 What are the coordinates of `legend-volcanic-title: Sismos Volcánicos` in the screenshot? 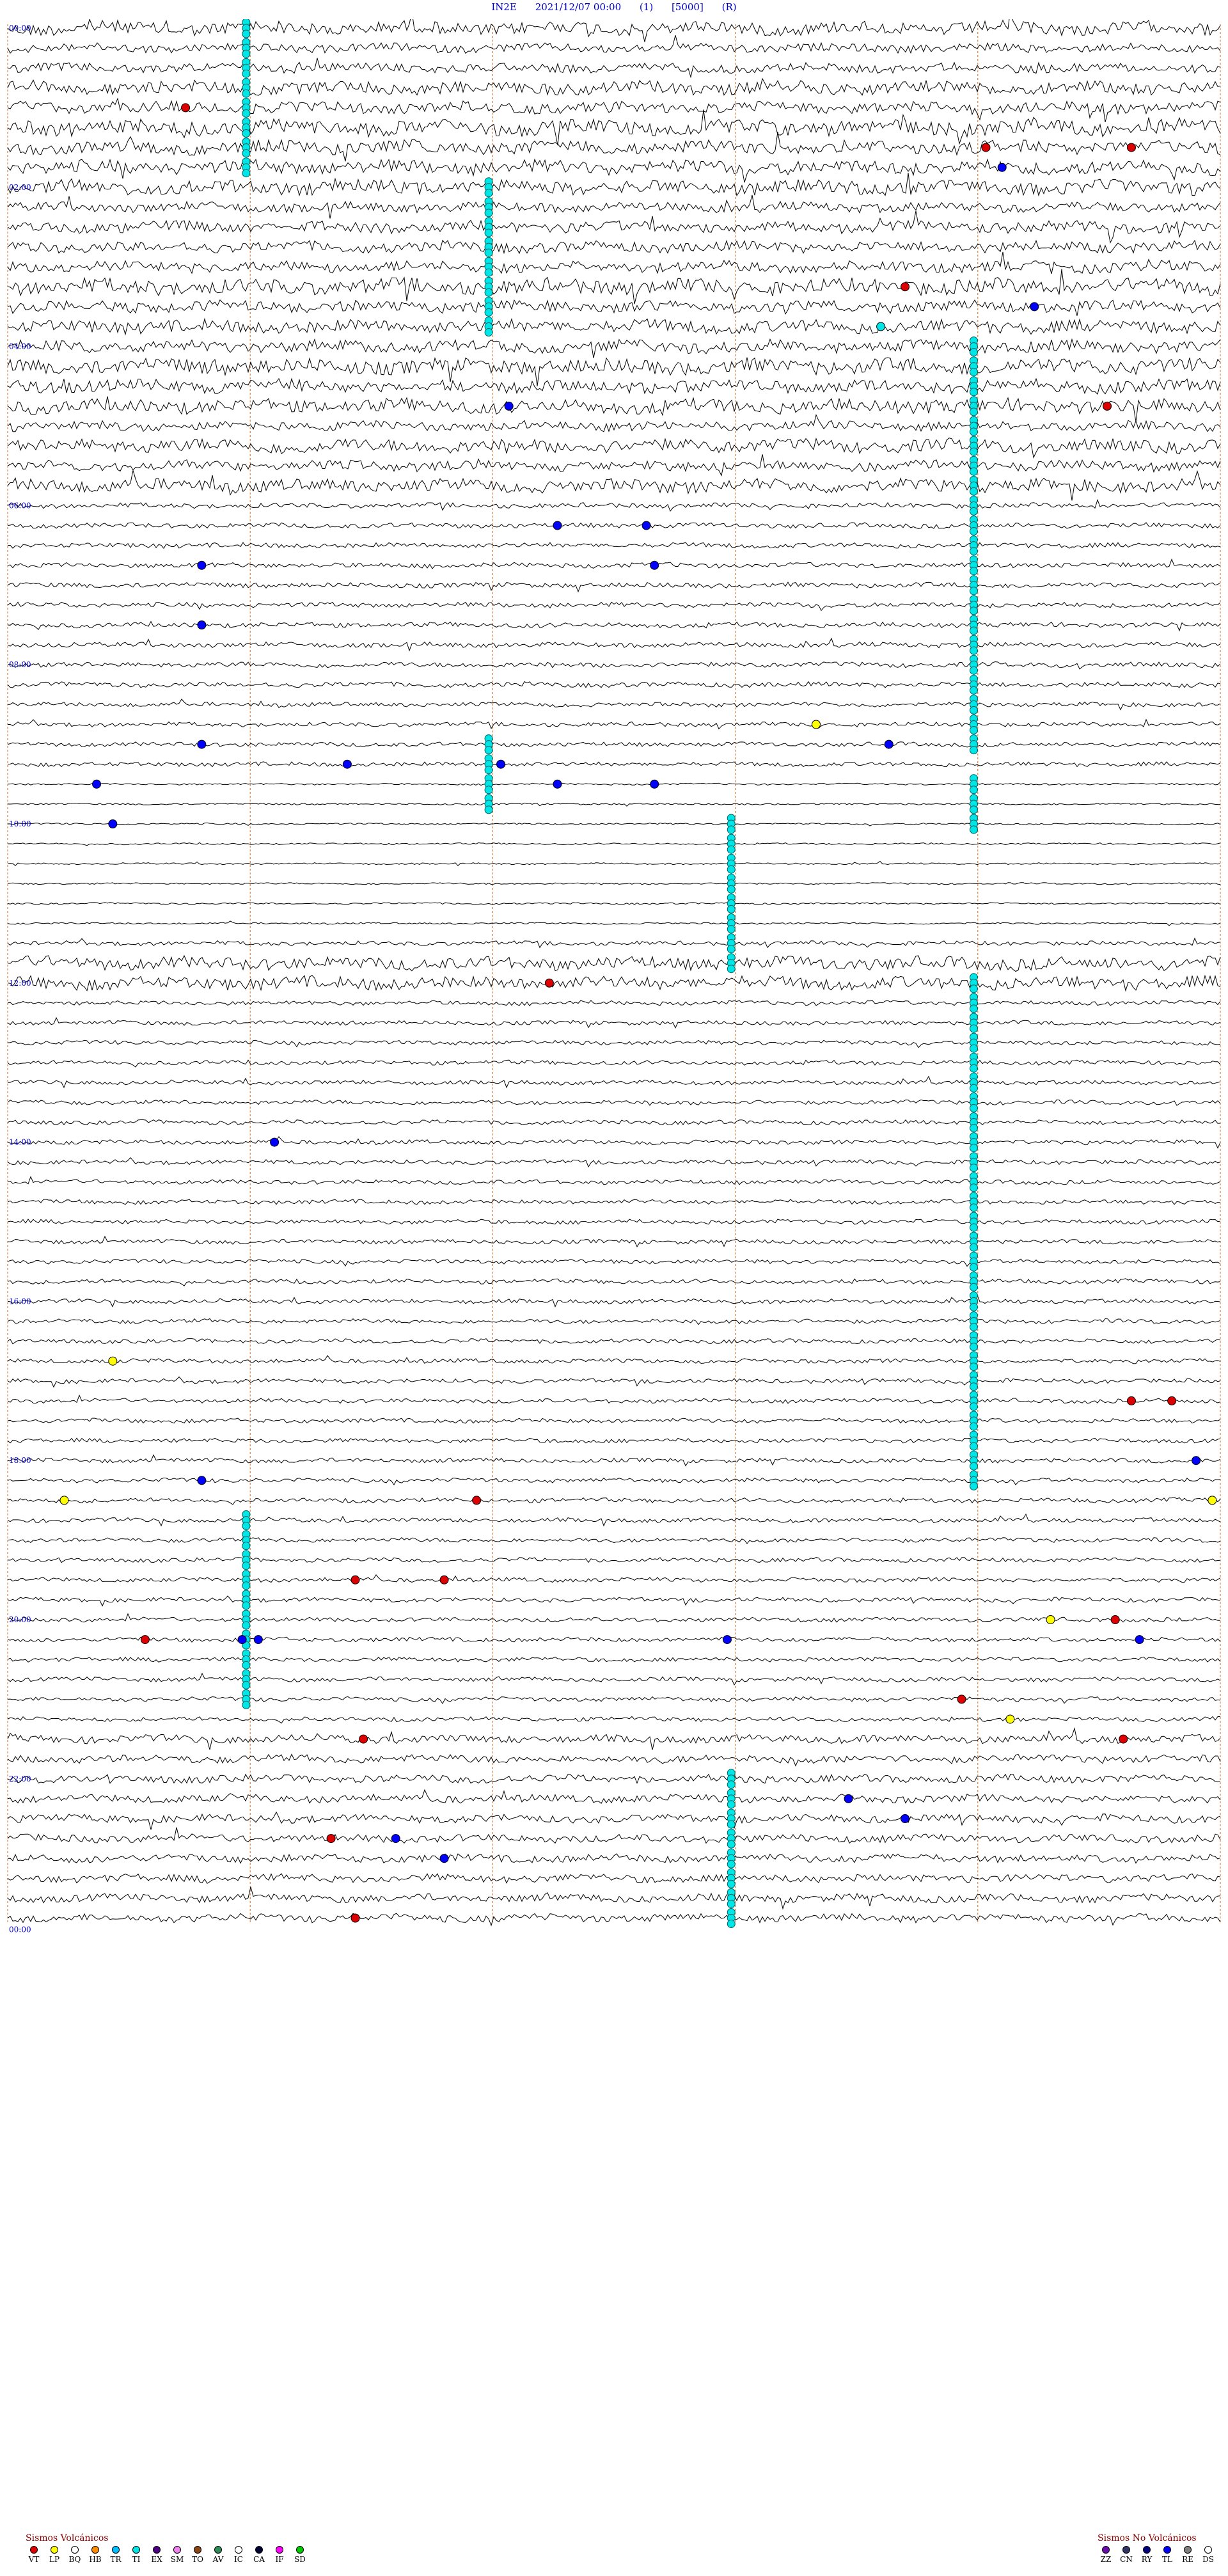 It's located at (67, 2538).